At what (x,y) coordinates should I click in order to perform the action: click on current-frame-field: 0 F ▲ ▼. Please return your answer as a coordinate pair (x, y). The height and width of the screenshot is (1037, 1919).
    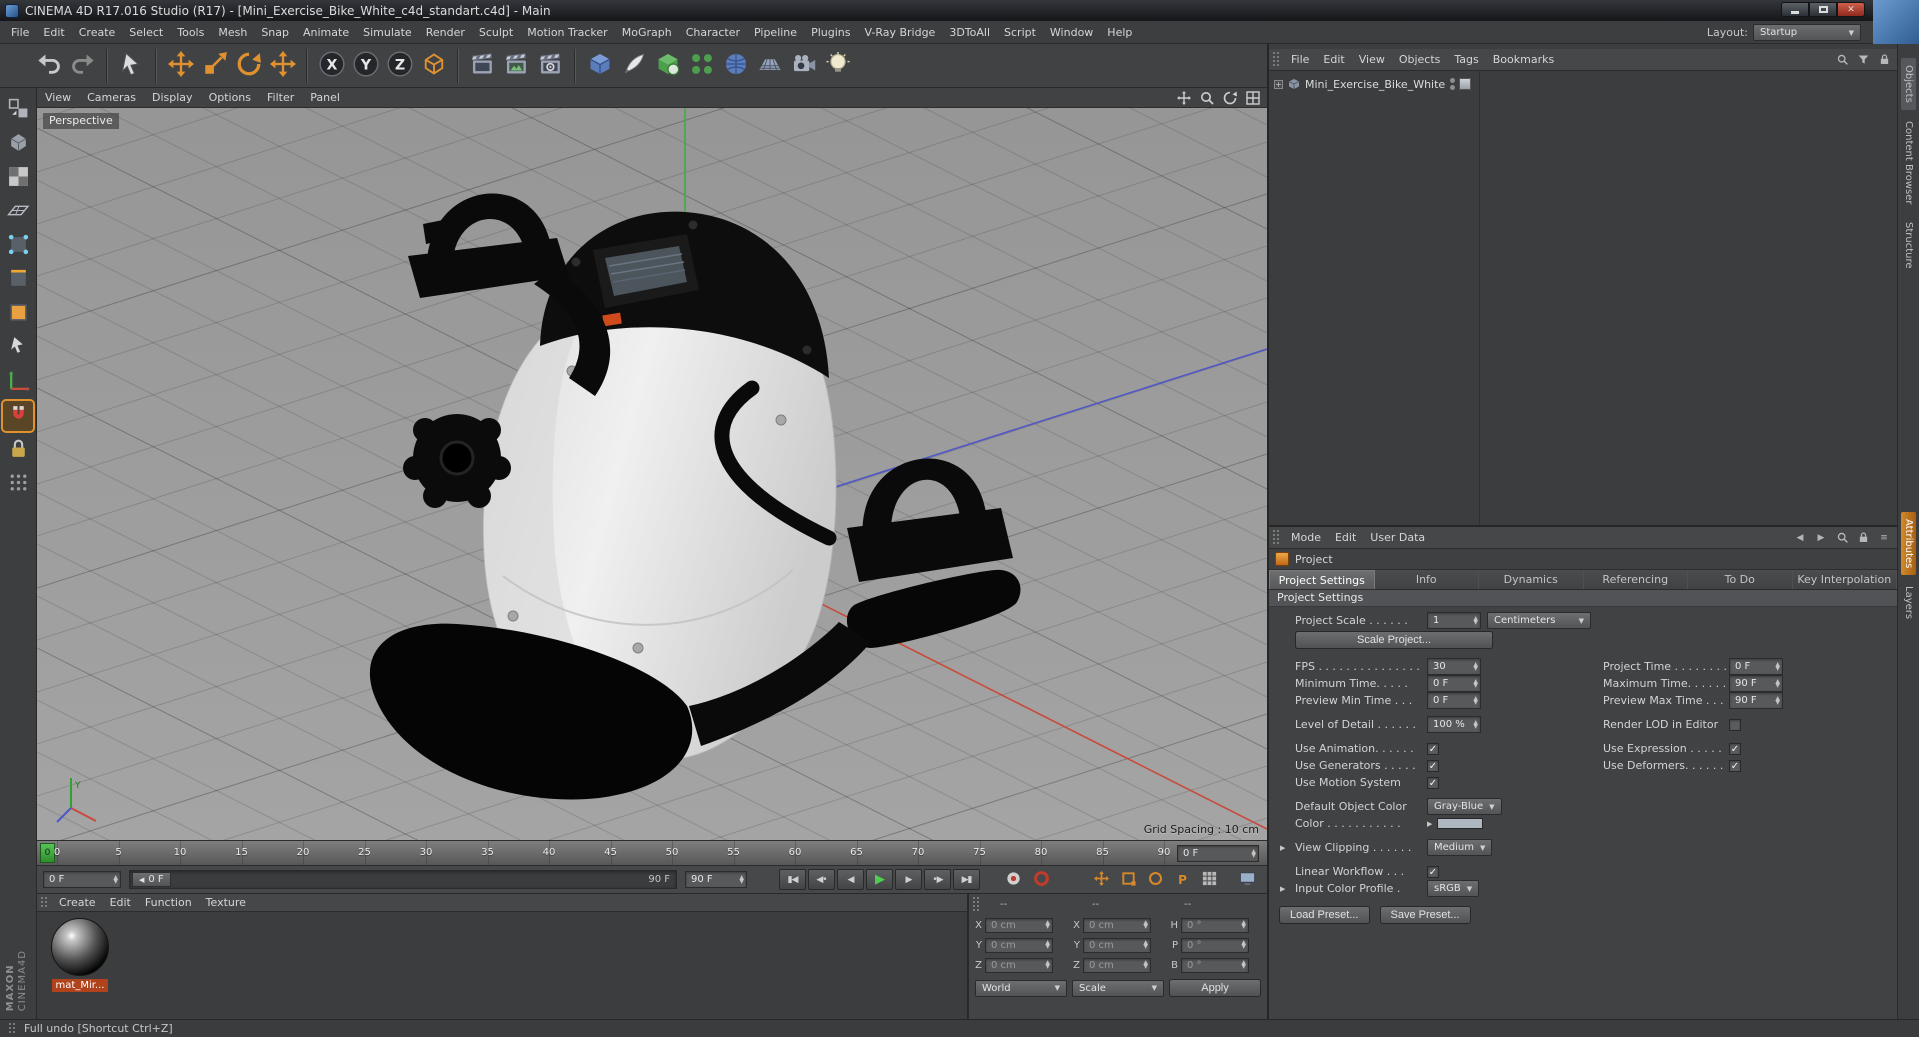
    Looking at the image, I should click on (82, 879).